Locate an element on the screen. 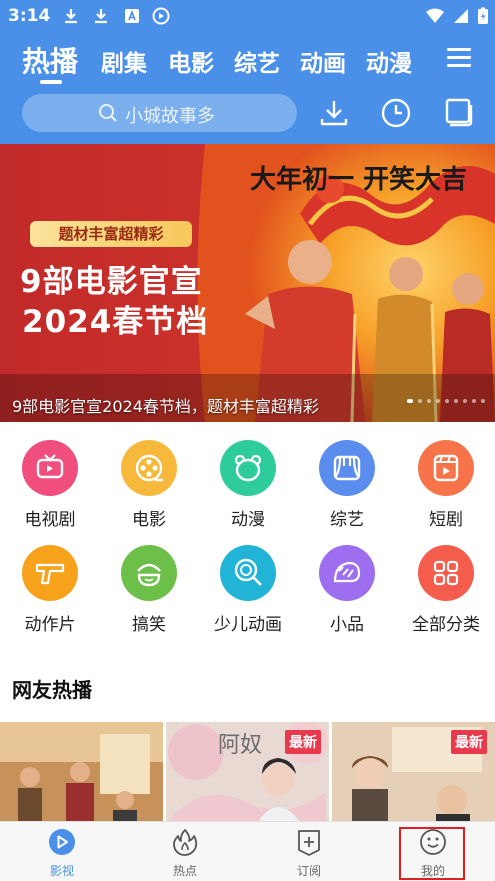 The height and width of the screenshot is (881, 495). nav-trending: 热点 is located at coordinates (185, 851).